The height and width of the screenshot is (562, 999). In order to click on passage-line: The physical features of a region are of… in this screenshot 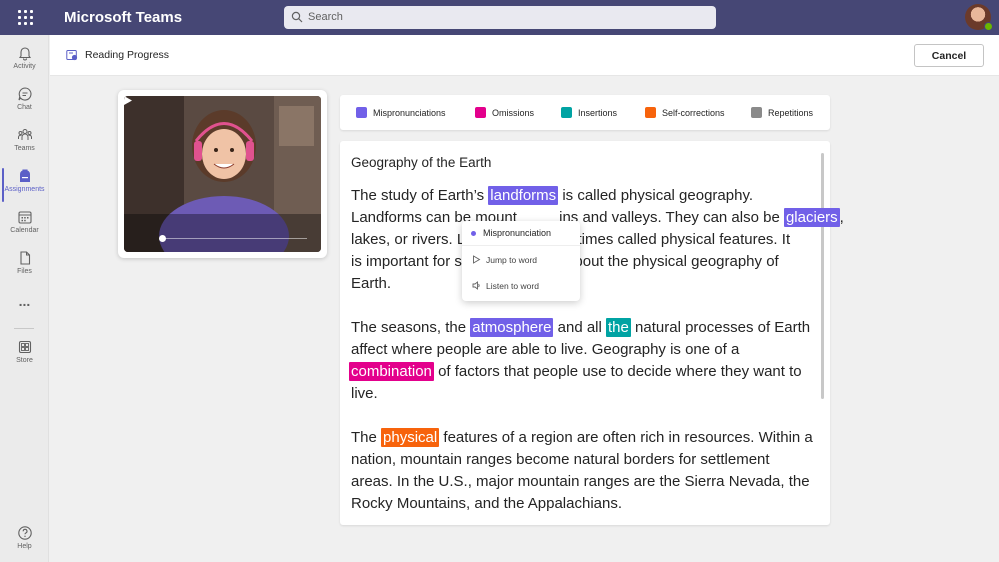, I will do `click(582, 438)`.